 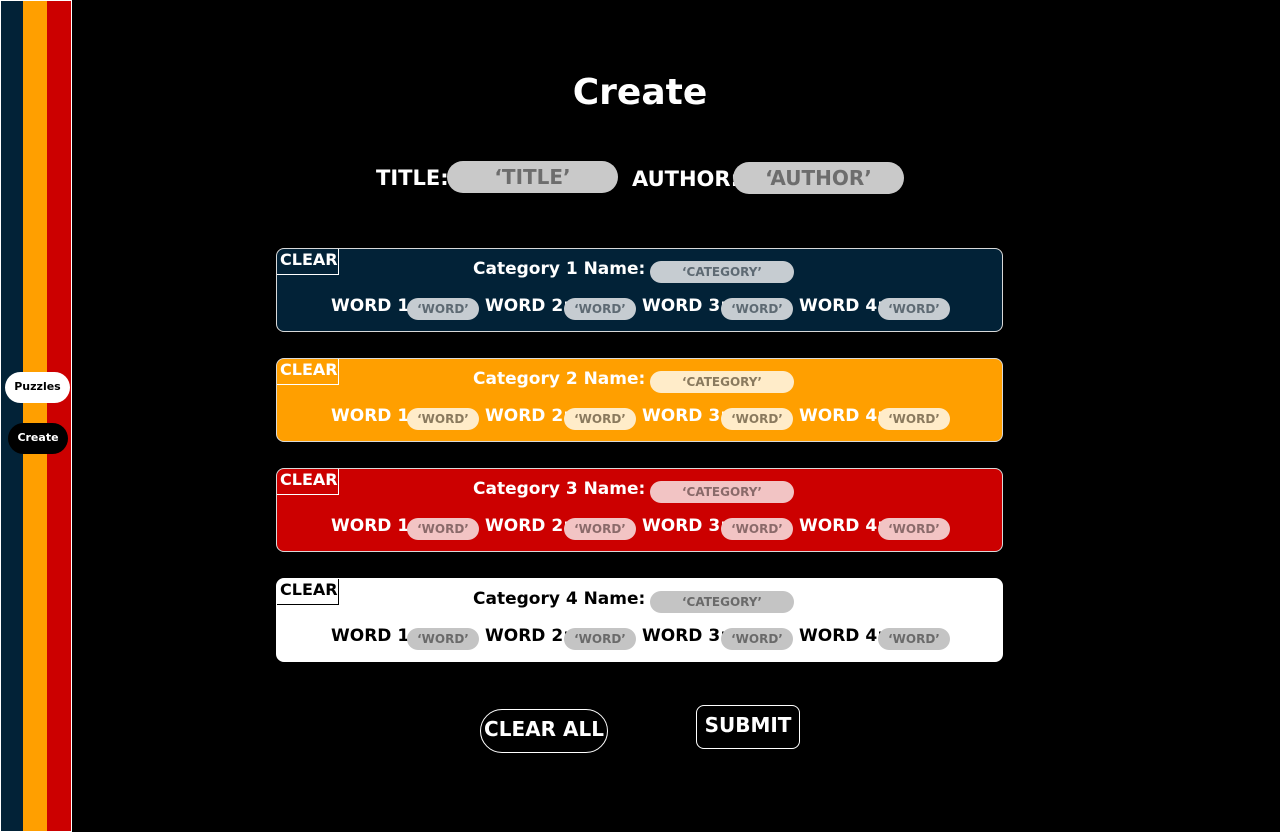 What do you see at coordinates (600, 419) in the screenshot?
I see `category-2-word-2-input: ‘WORD’` at bounding box center [600, 419].